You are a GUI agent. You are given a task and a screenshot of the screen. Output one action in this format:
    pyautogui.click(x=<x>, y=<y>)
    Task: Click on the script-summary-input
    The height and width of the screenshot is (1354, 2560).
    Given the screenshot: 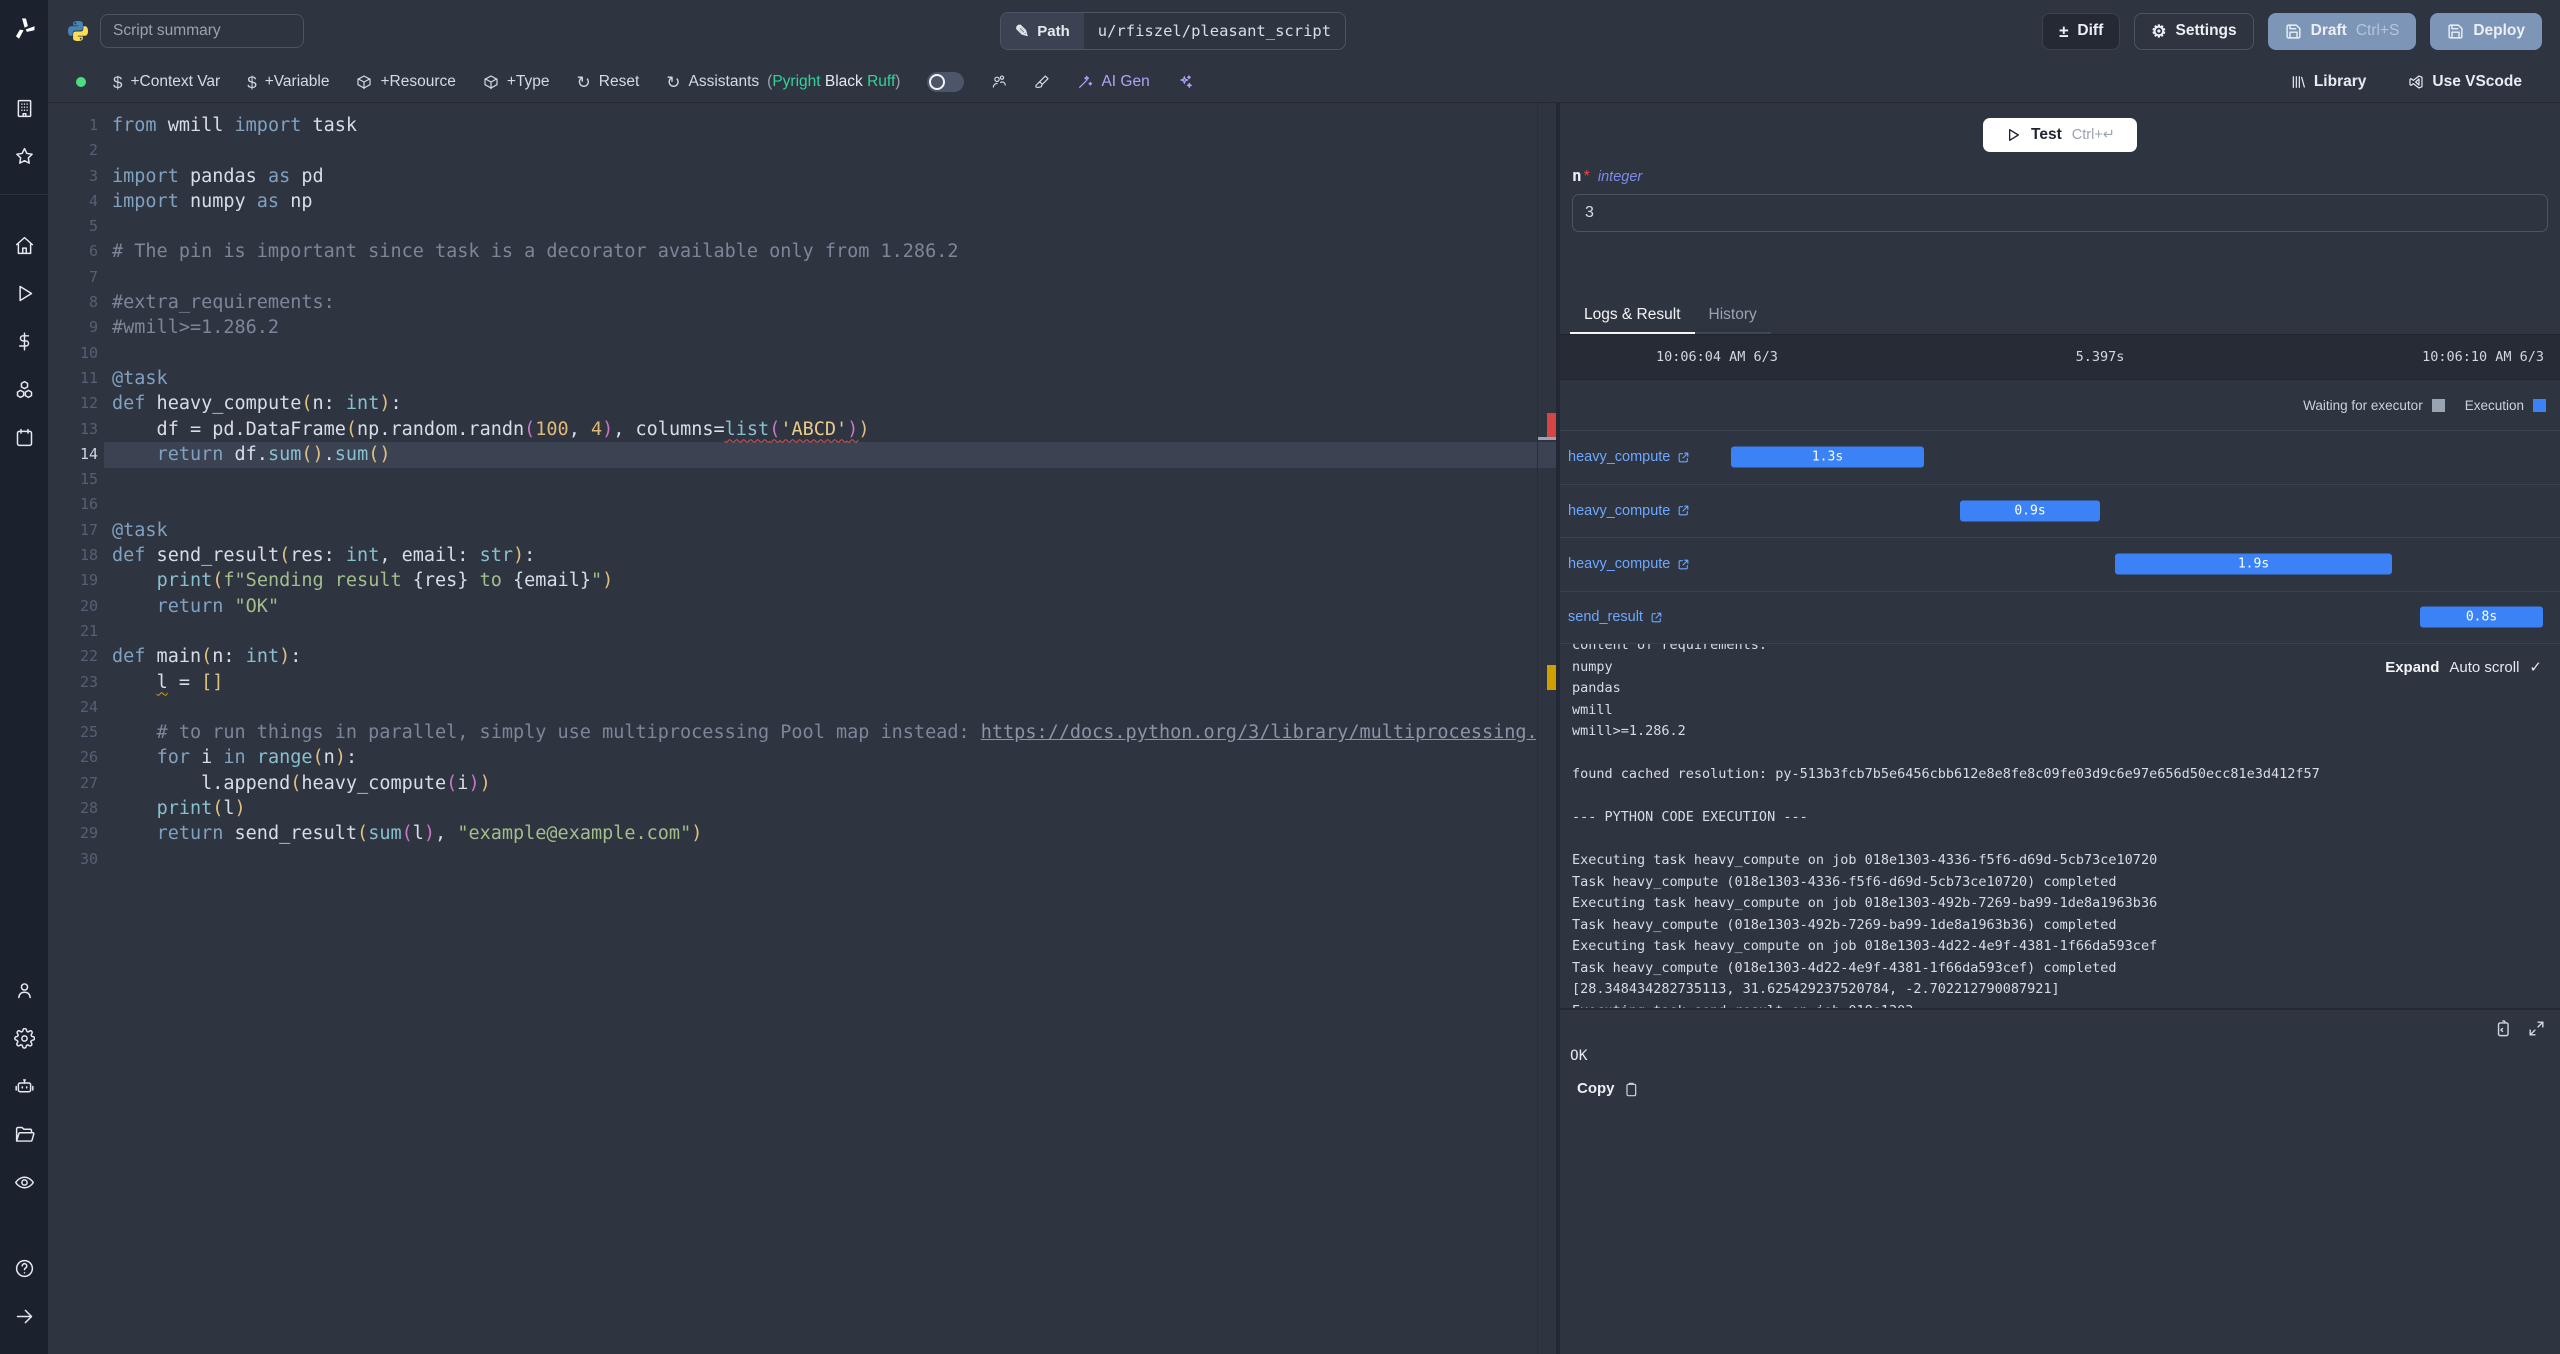 What is the action you would take?
    pyautogui.click(x=202, y=31)
    